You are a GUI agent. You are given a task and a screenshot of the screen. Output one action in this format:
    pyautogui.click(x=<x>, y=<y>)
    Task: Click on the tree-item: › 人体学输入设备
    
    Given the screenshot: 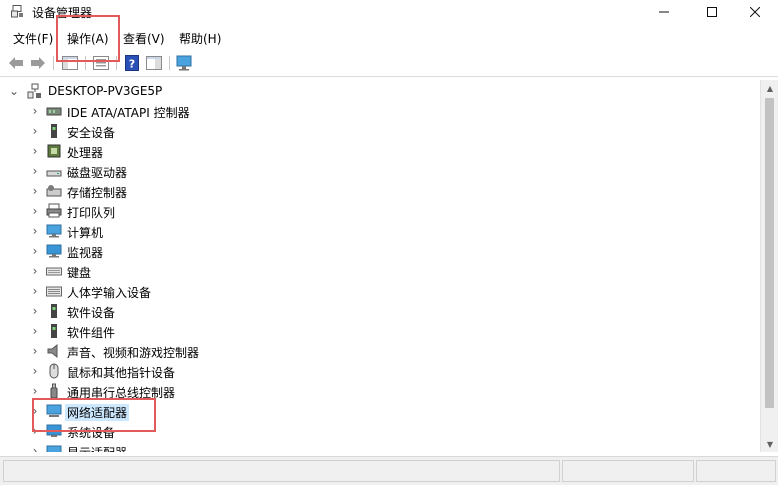 What is the action you would take?
    pyautogui.click(x=380, y=291)
    